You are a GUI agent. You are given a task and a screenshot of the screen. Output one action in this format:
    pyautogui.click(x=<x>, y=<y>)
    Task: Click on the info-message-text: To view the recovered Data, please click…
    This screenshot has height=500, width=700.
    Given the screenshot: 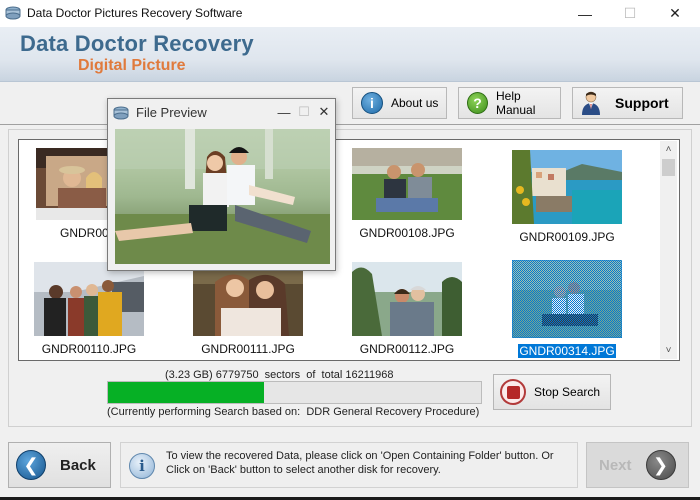 What is the action you would take?
    pyautogui.click(x=360, y=463)
    